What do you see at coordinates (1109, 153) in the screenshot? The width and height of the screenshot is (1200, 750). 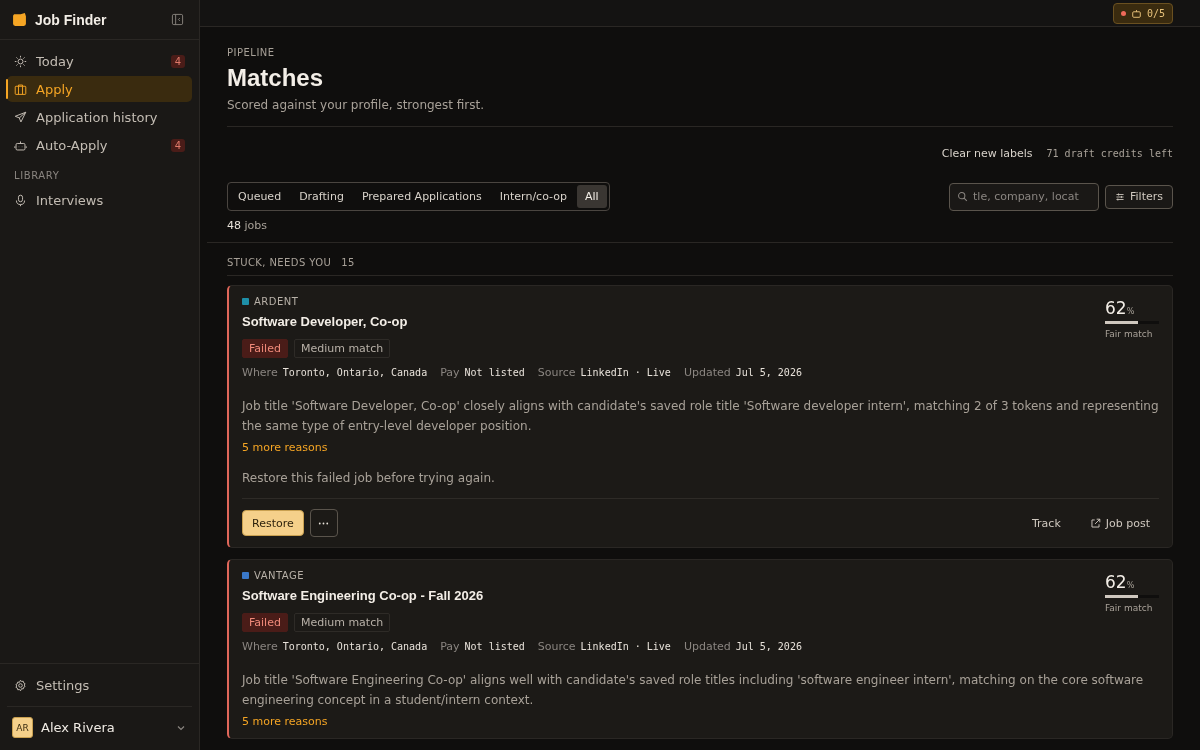 I see `credits-text: 71 draft credits left` at bounding box center [1109, 153].